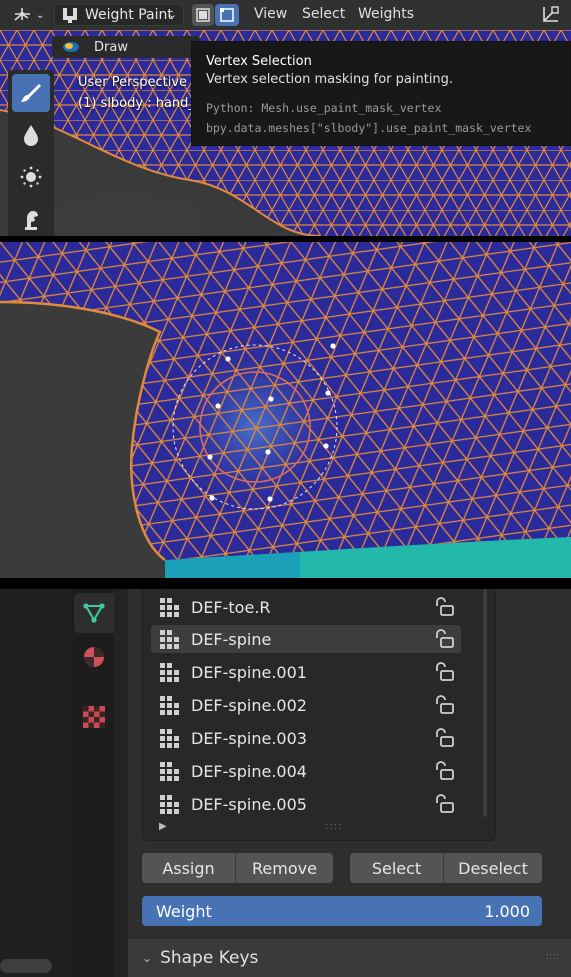 Image resolution: width=571 pixels, height=977 pixels. I want to click on vertex-group-name: DEF-spine.005, so click(249, 804).